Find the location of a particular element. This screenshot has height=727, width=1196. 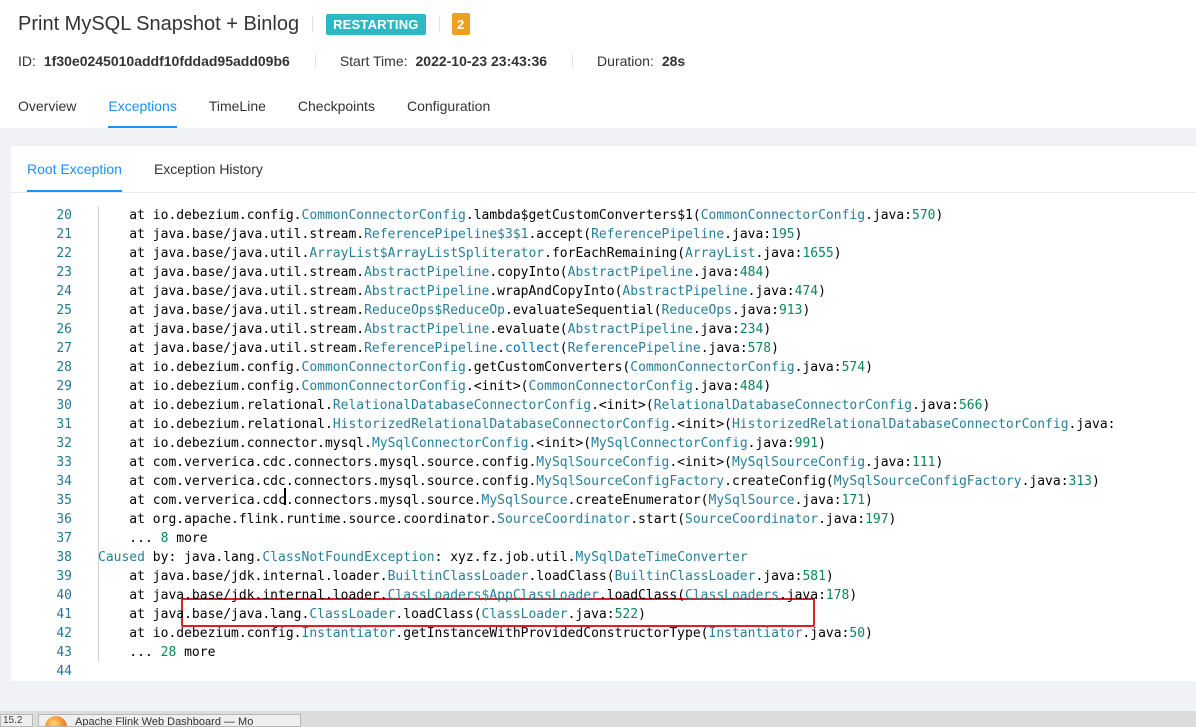

line-number: 20 is located at coordinates (64, 215).